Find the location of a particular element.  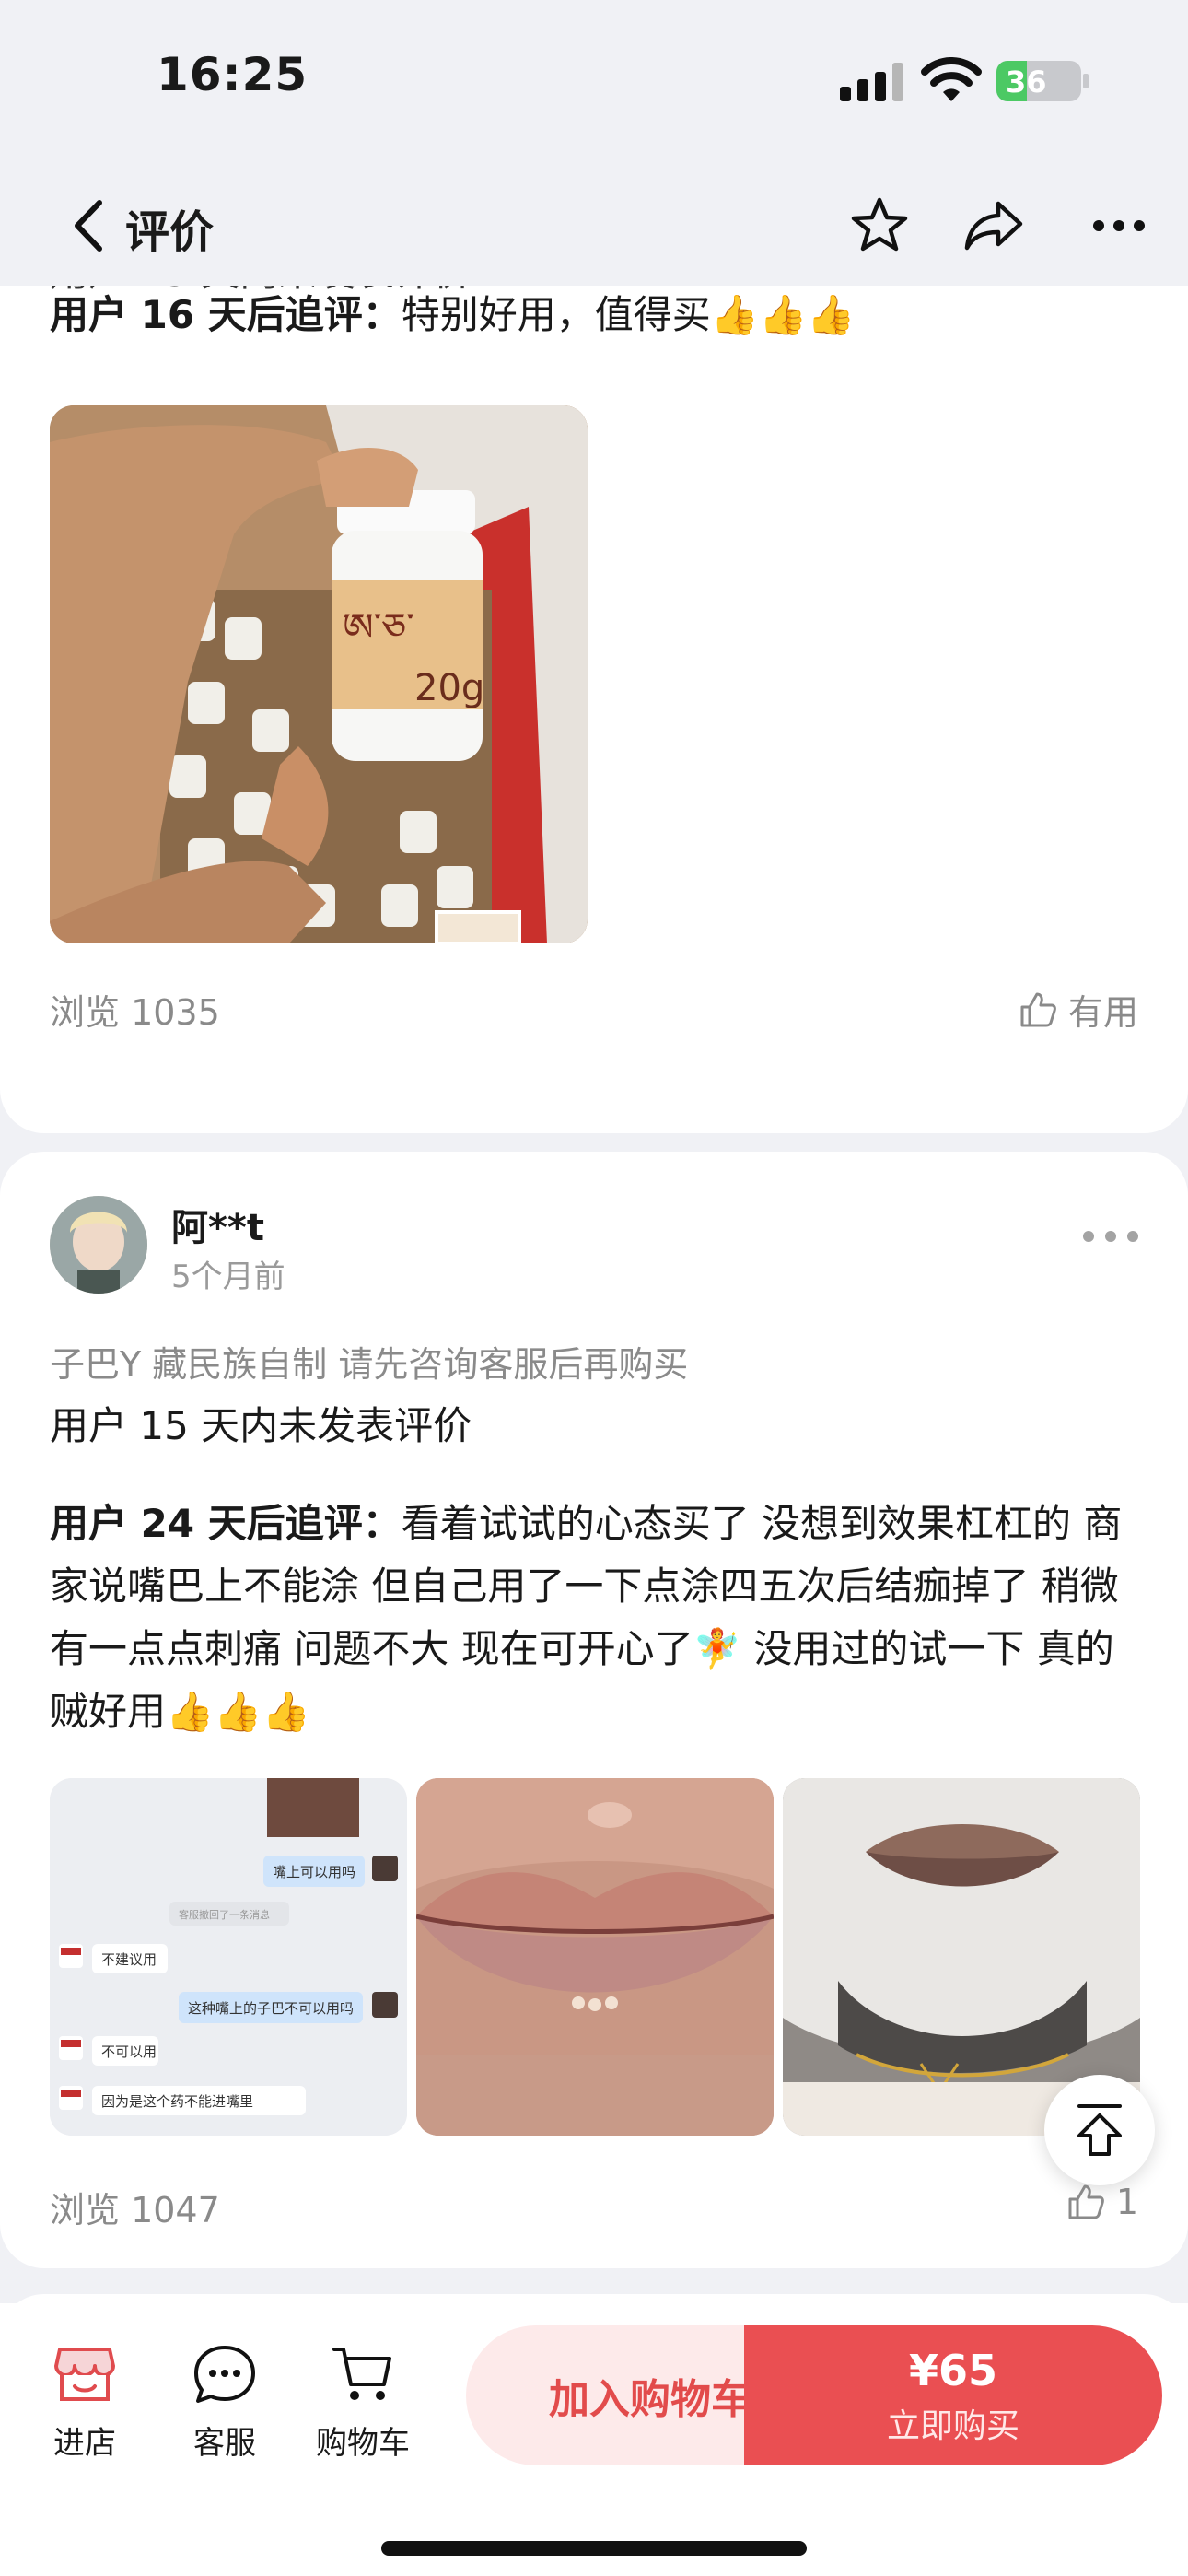

svg-text: ཨ་ཅ་ is located at coordinates (378, 627).